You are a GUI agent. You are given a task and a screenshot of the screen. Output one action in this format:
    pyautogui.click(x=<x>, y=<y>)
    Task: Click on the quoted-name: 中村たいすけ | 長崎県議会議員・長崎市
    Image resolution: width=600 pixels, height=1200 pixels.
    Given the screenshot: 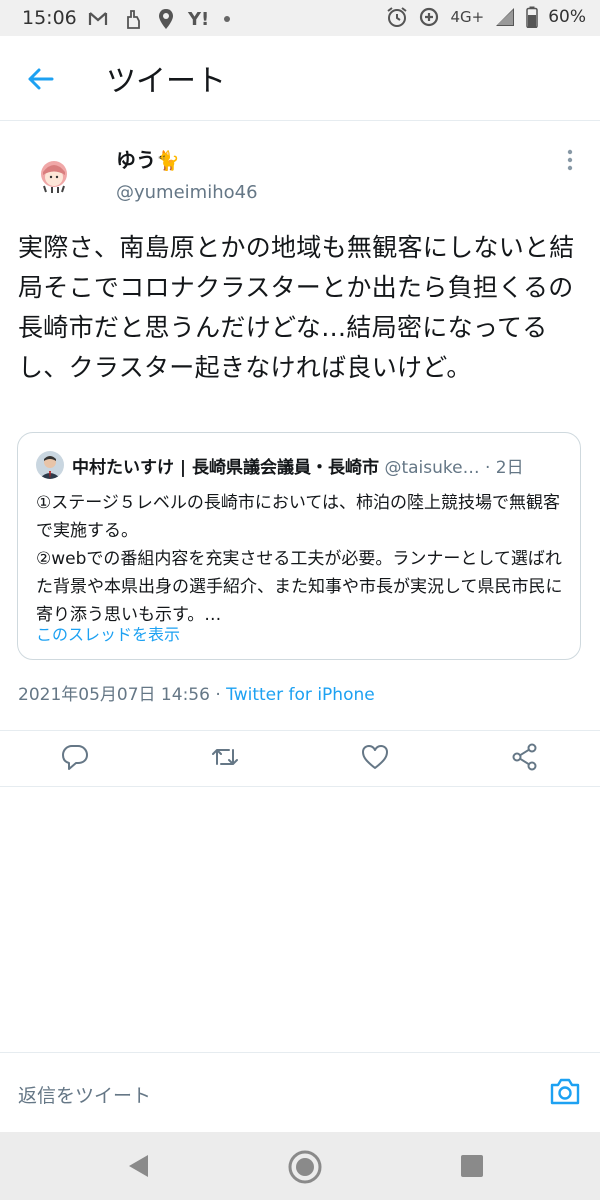 What is the action you would take?
    pyautogui.click(x=226, y=468)
    